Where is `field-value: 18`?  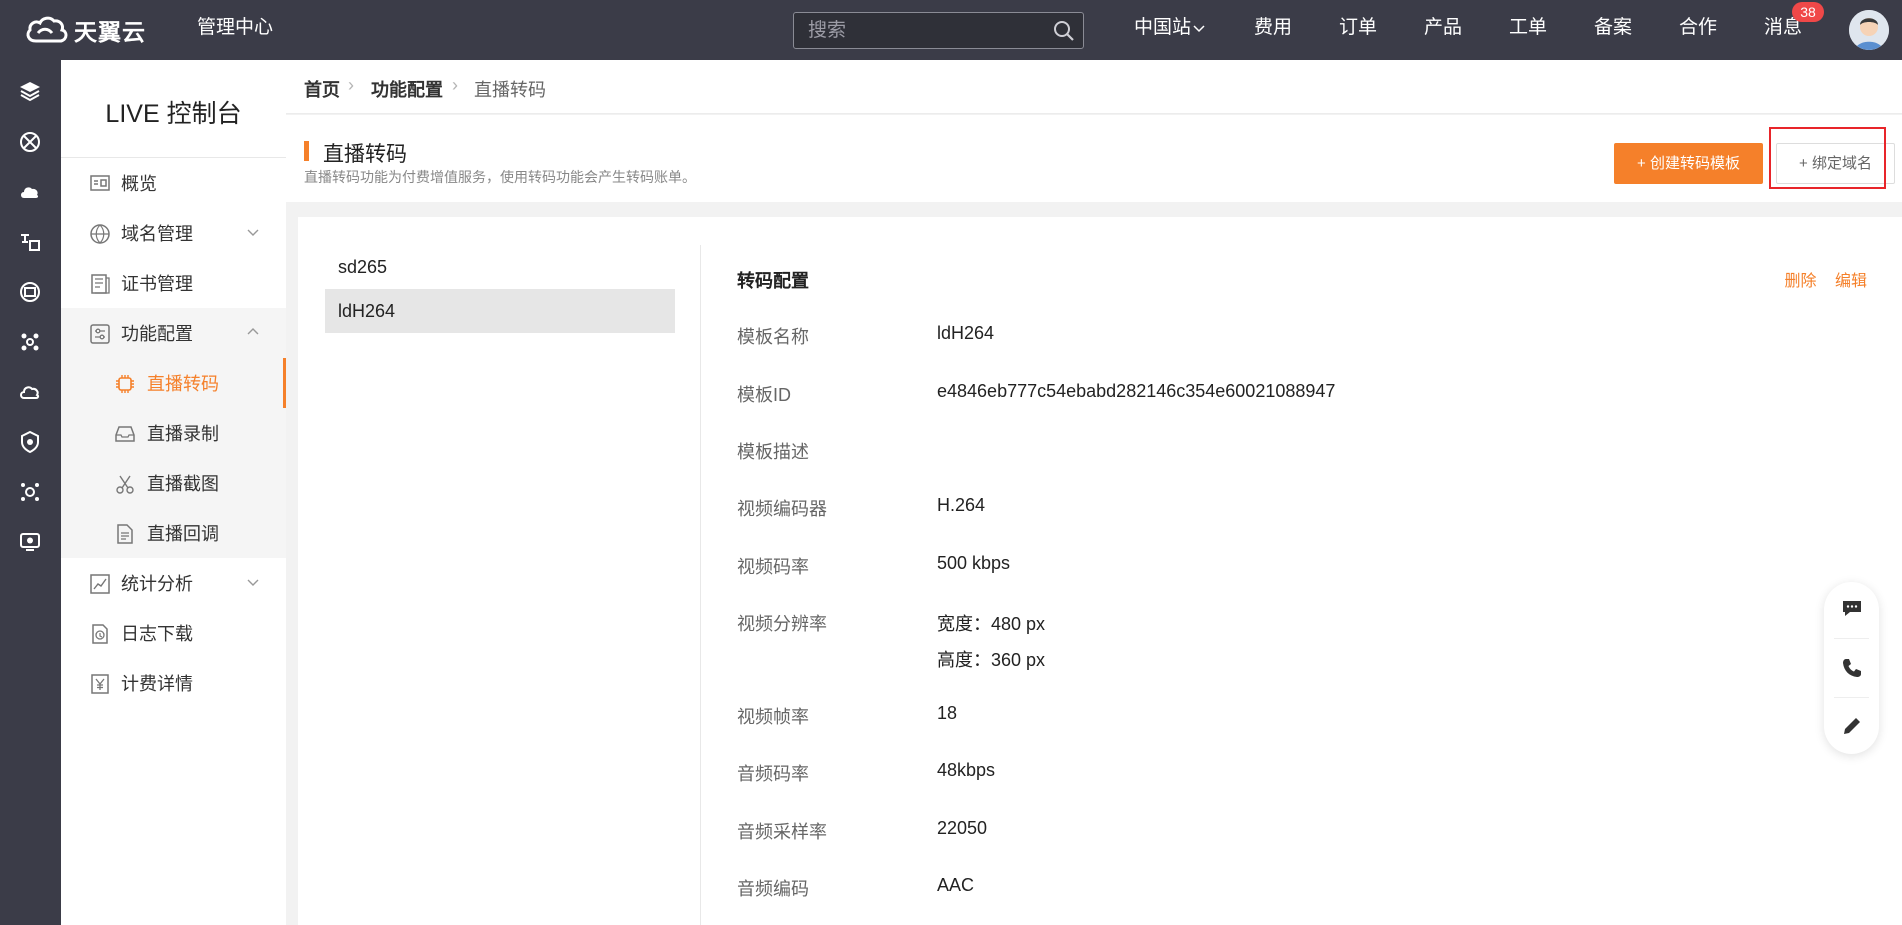
field-value: 18 is located at coordinates (947, 713).